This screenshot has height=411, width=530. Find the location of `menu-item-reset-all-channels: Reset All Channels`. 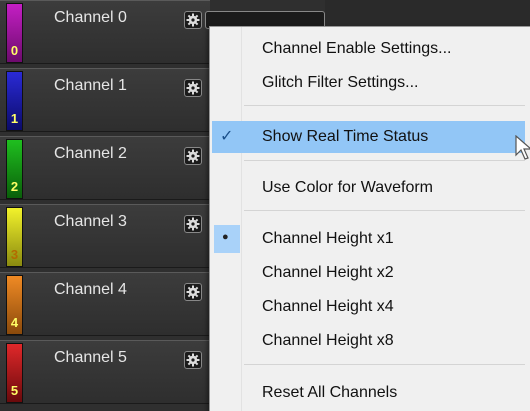

menu-item-reset-all-channels: Reset All Channels is located at coordinates (368, 393).